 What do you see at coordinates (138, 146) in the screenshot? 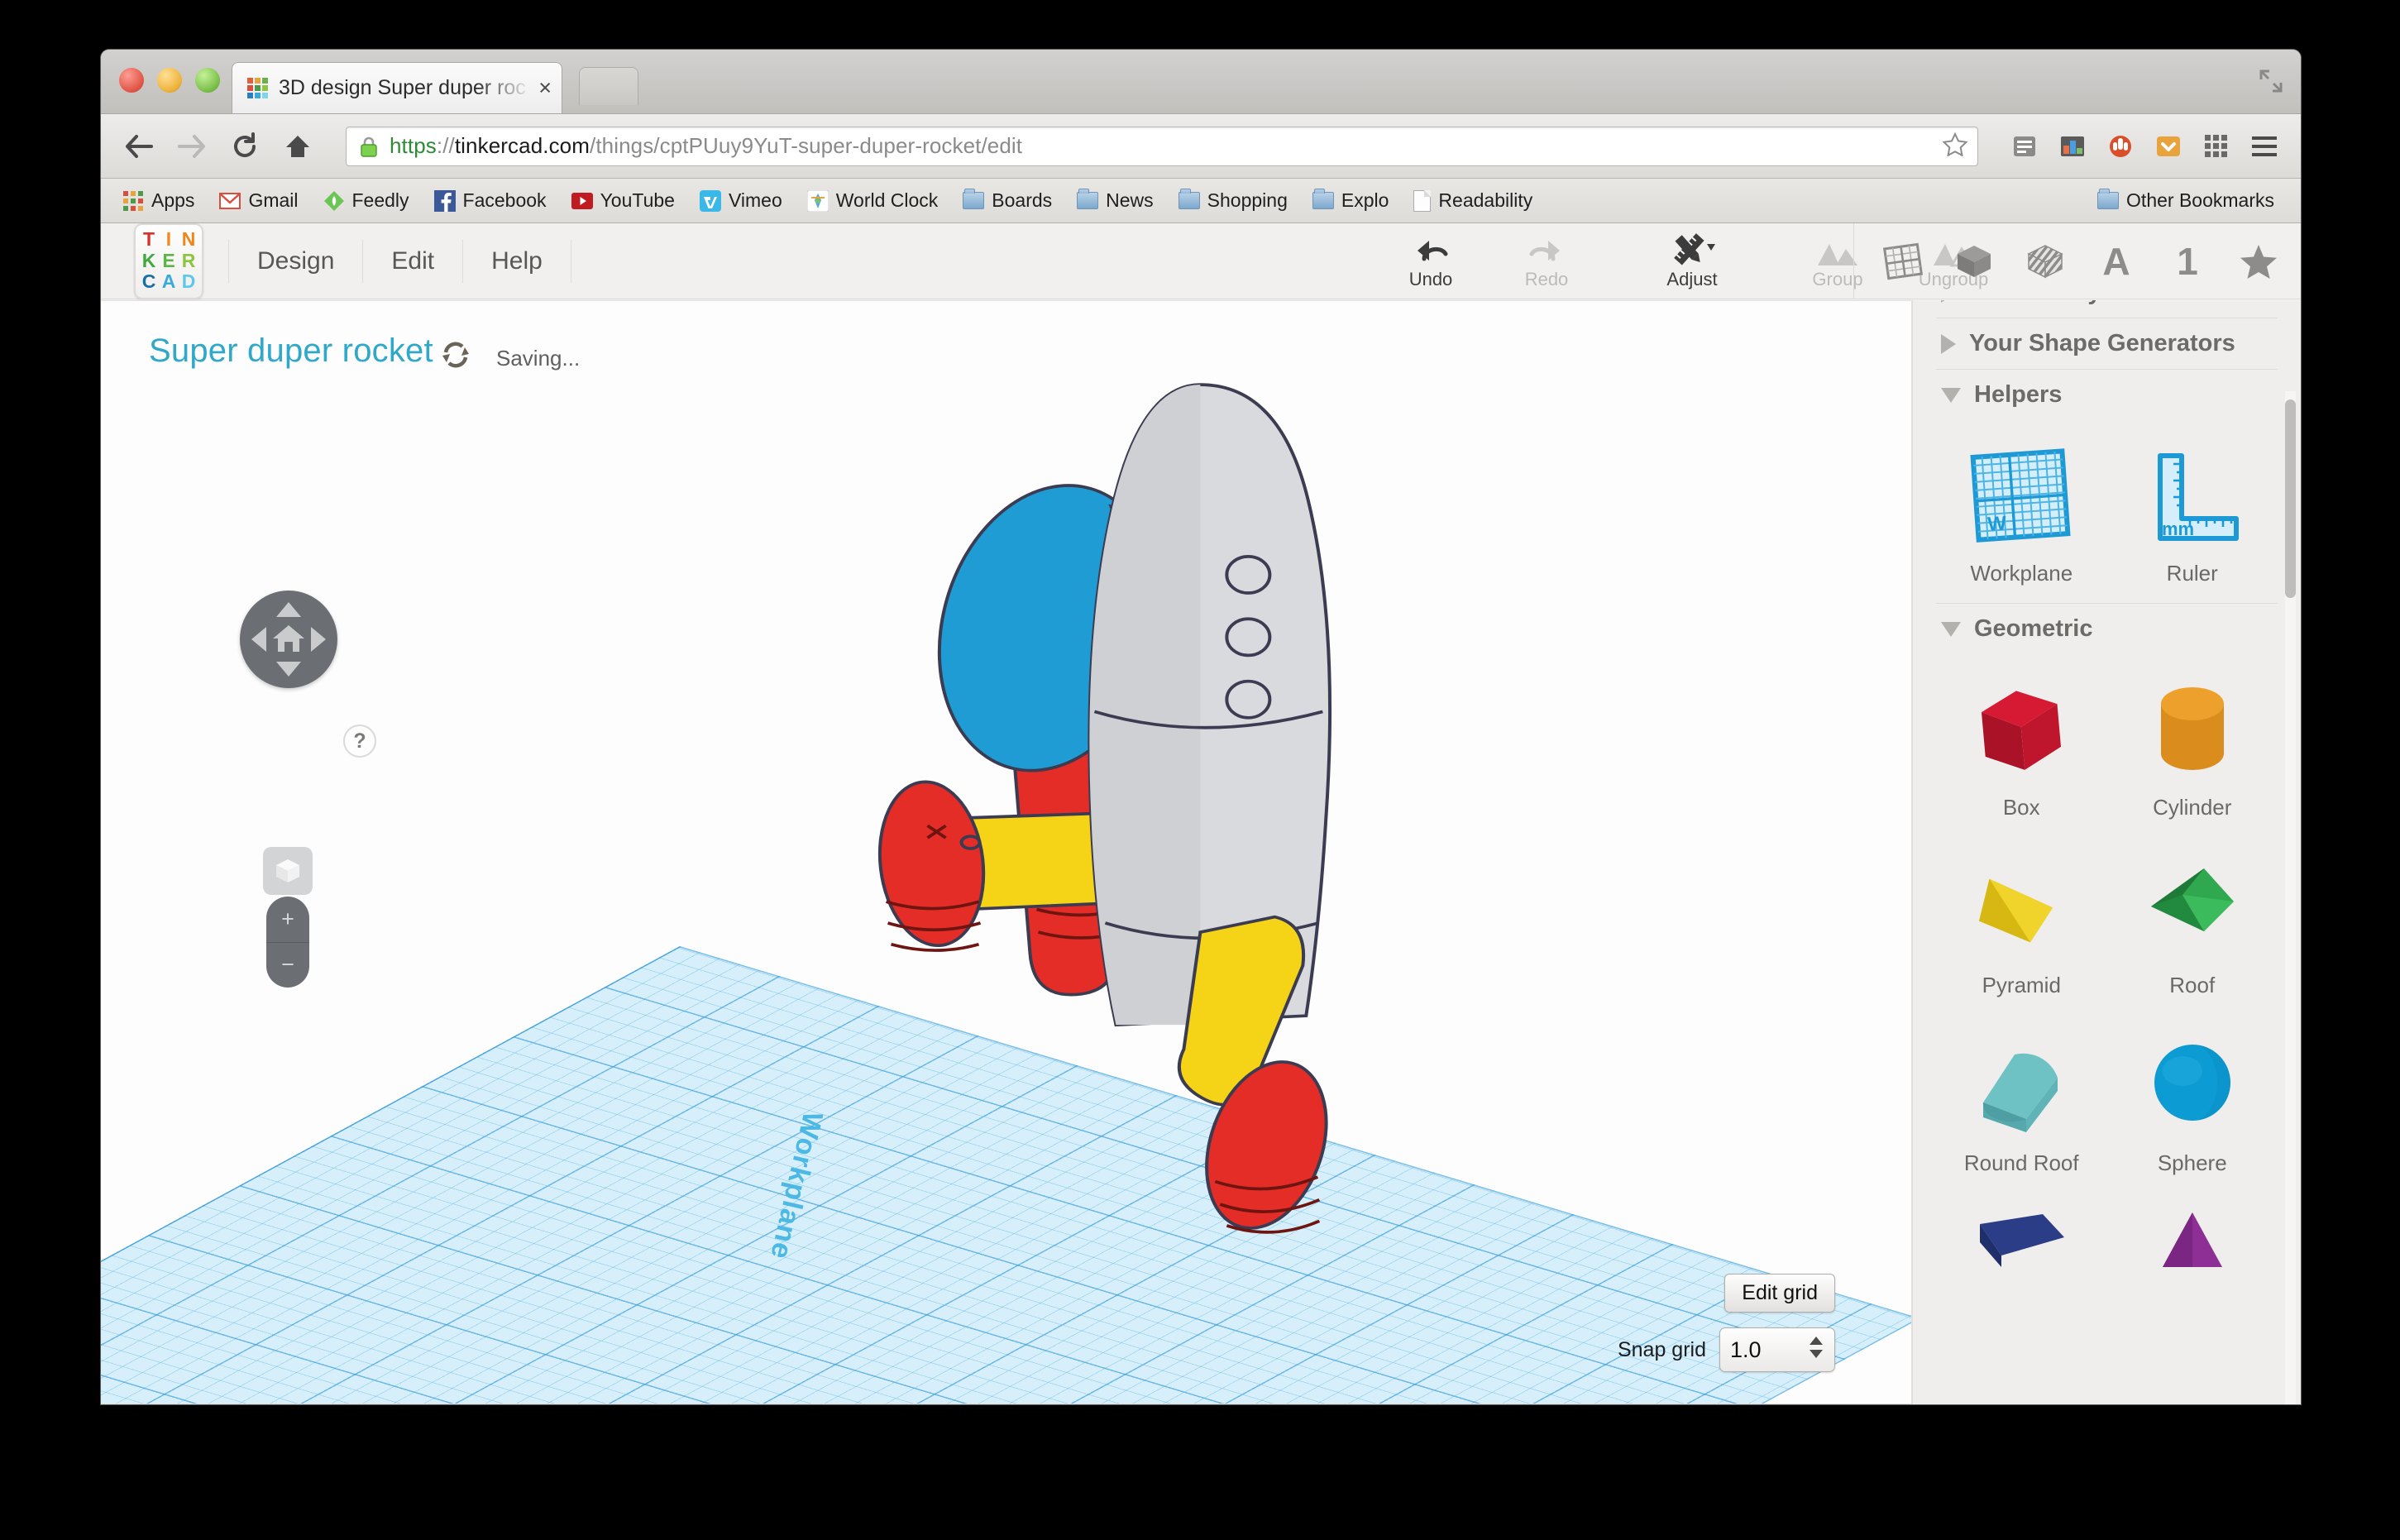
I see `back-button` at bounding box center [138, 146].